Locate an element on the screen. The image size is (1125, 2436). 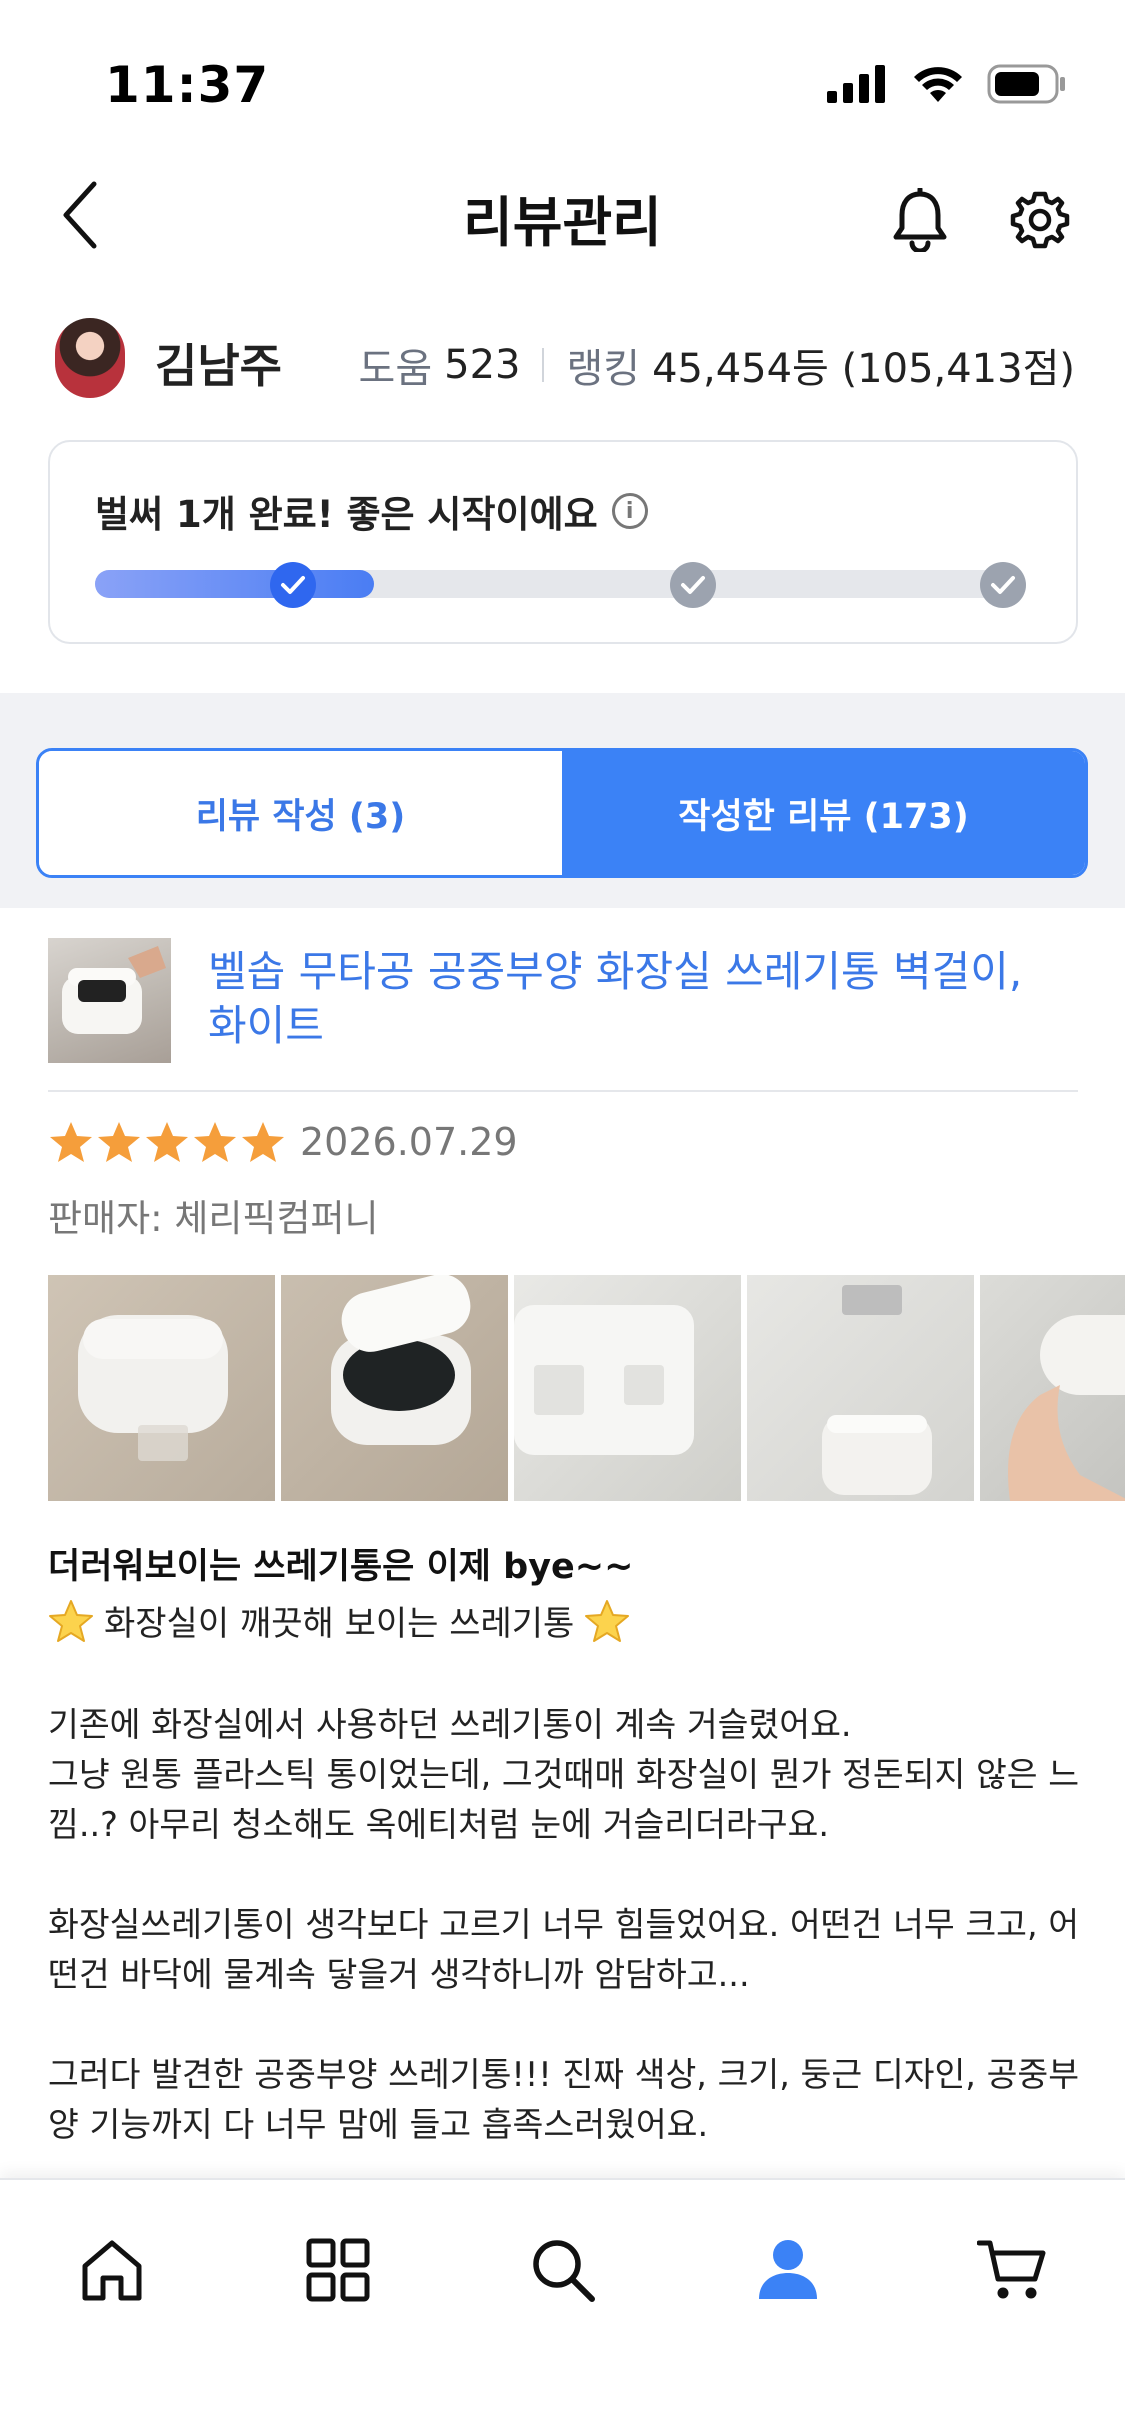
bottom-tab-bar is located at coordinates (562, 2307).